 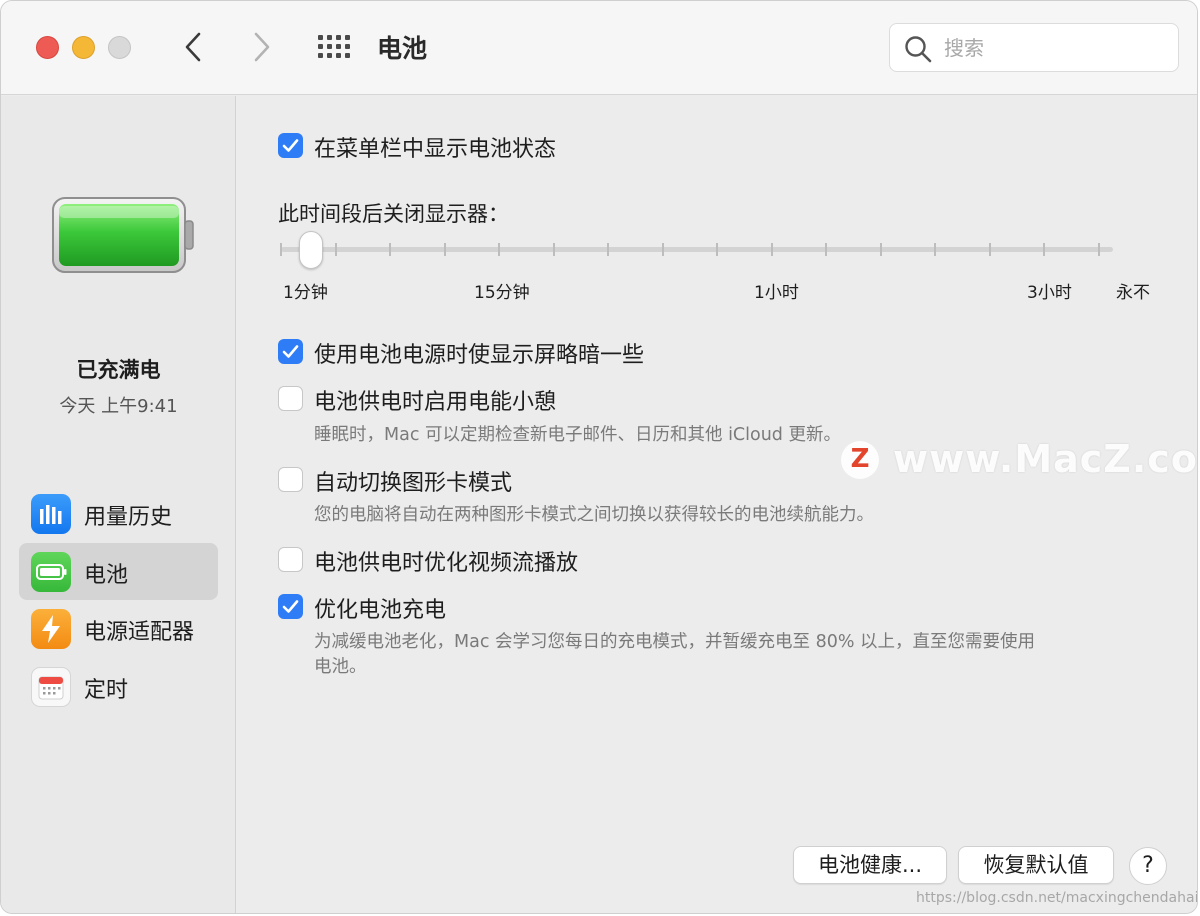 I want to click on help-button: ?, so click(x=1148, y=866).